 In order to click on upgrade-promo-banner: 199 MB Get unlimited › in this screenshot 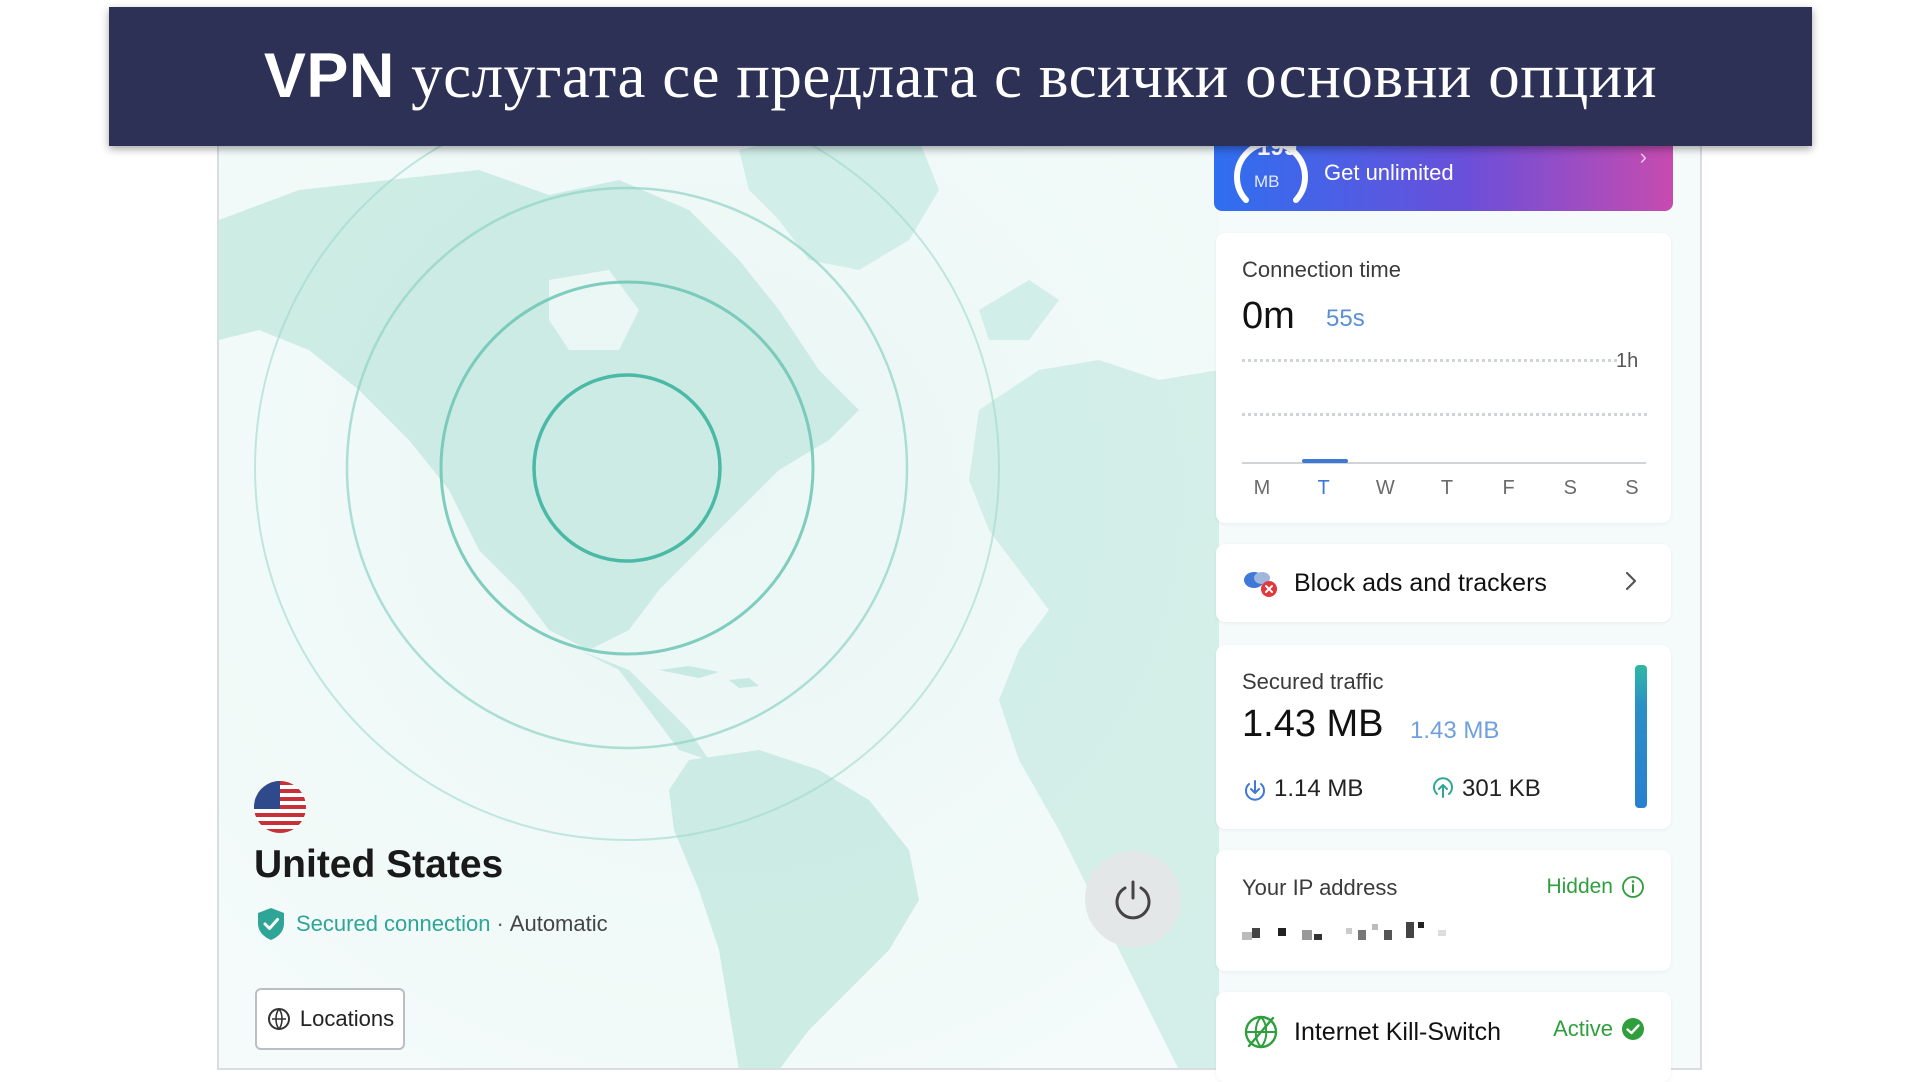, I will do `click(1443, 178)`.